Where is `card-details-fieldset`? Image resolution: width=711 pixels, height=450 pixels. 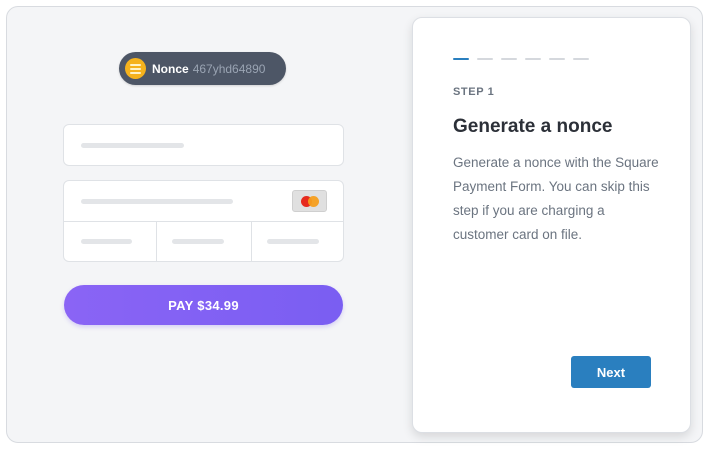
card-details-fieldset is located at coordinates (203, 221).